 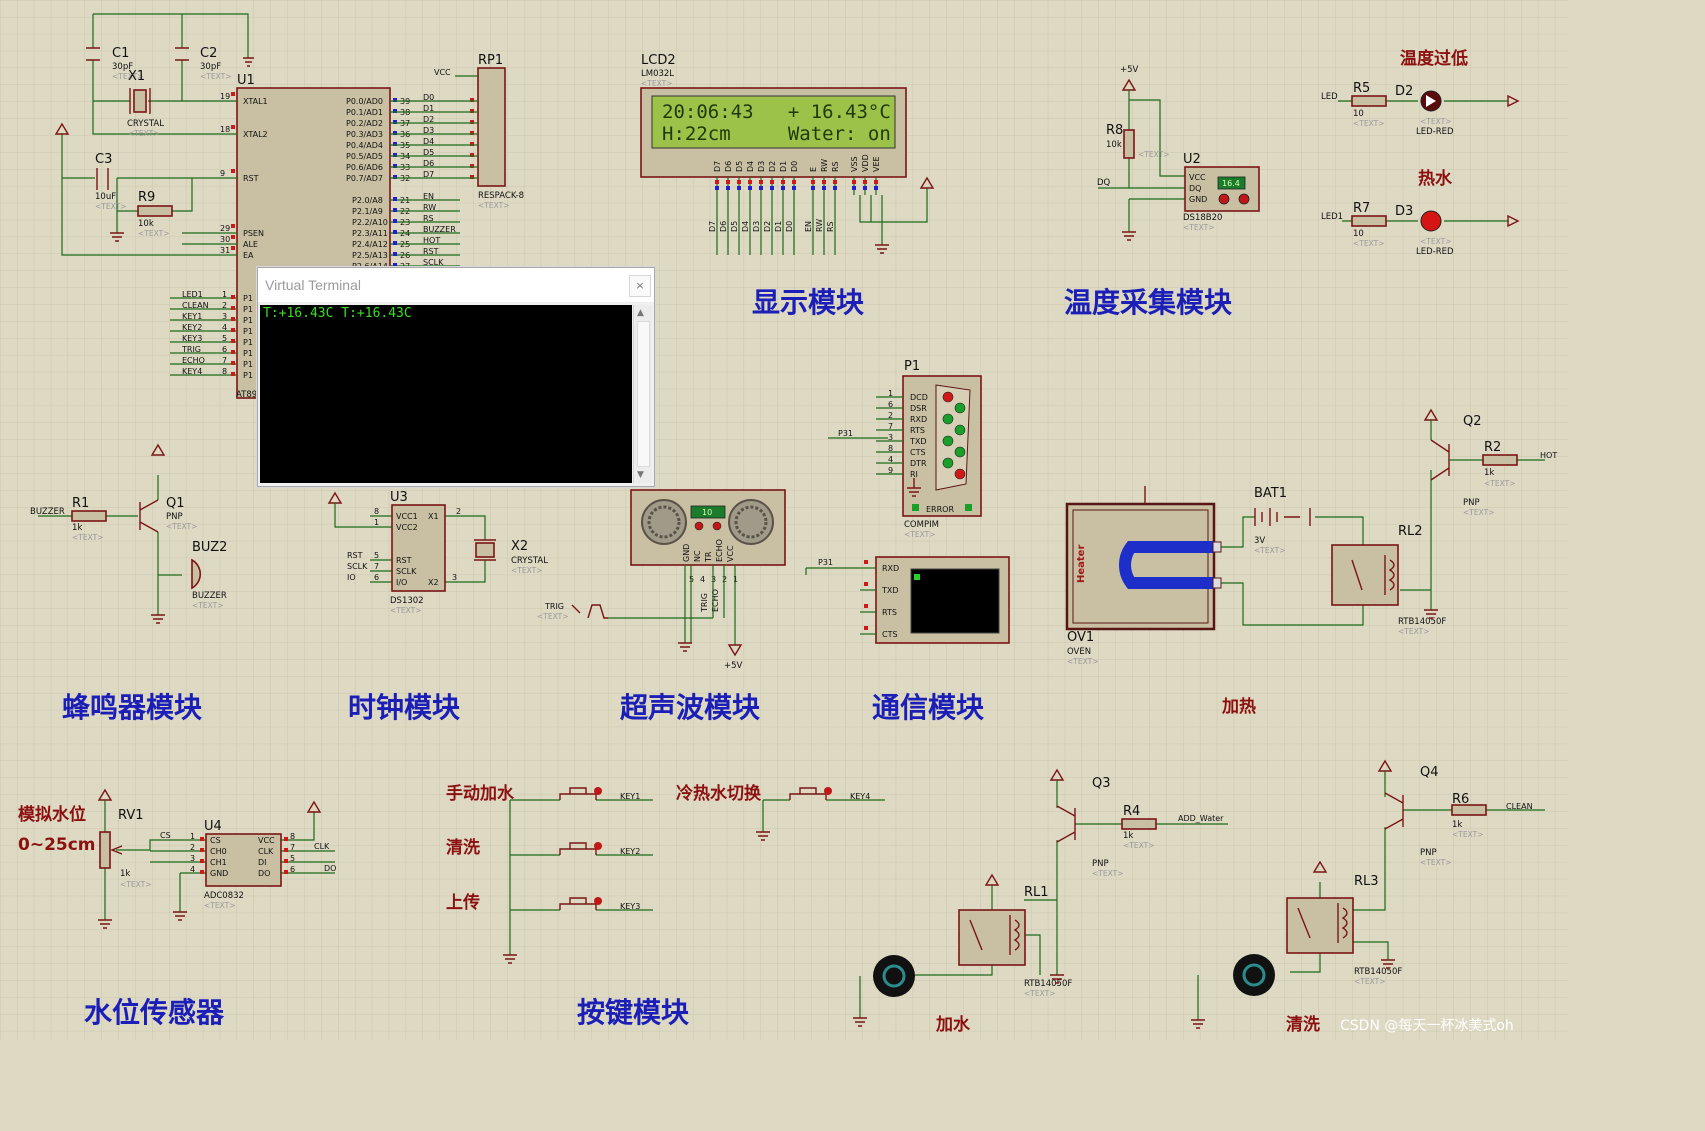 What do you see at coordinates (1369, 221) in the screenshot?
I see `resistor-r7` at bounding box center [1369, 221].